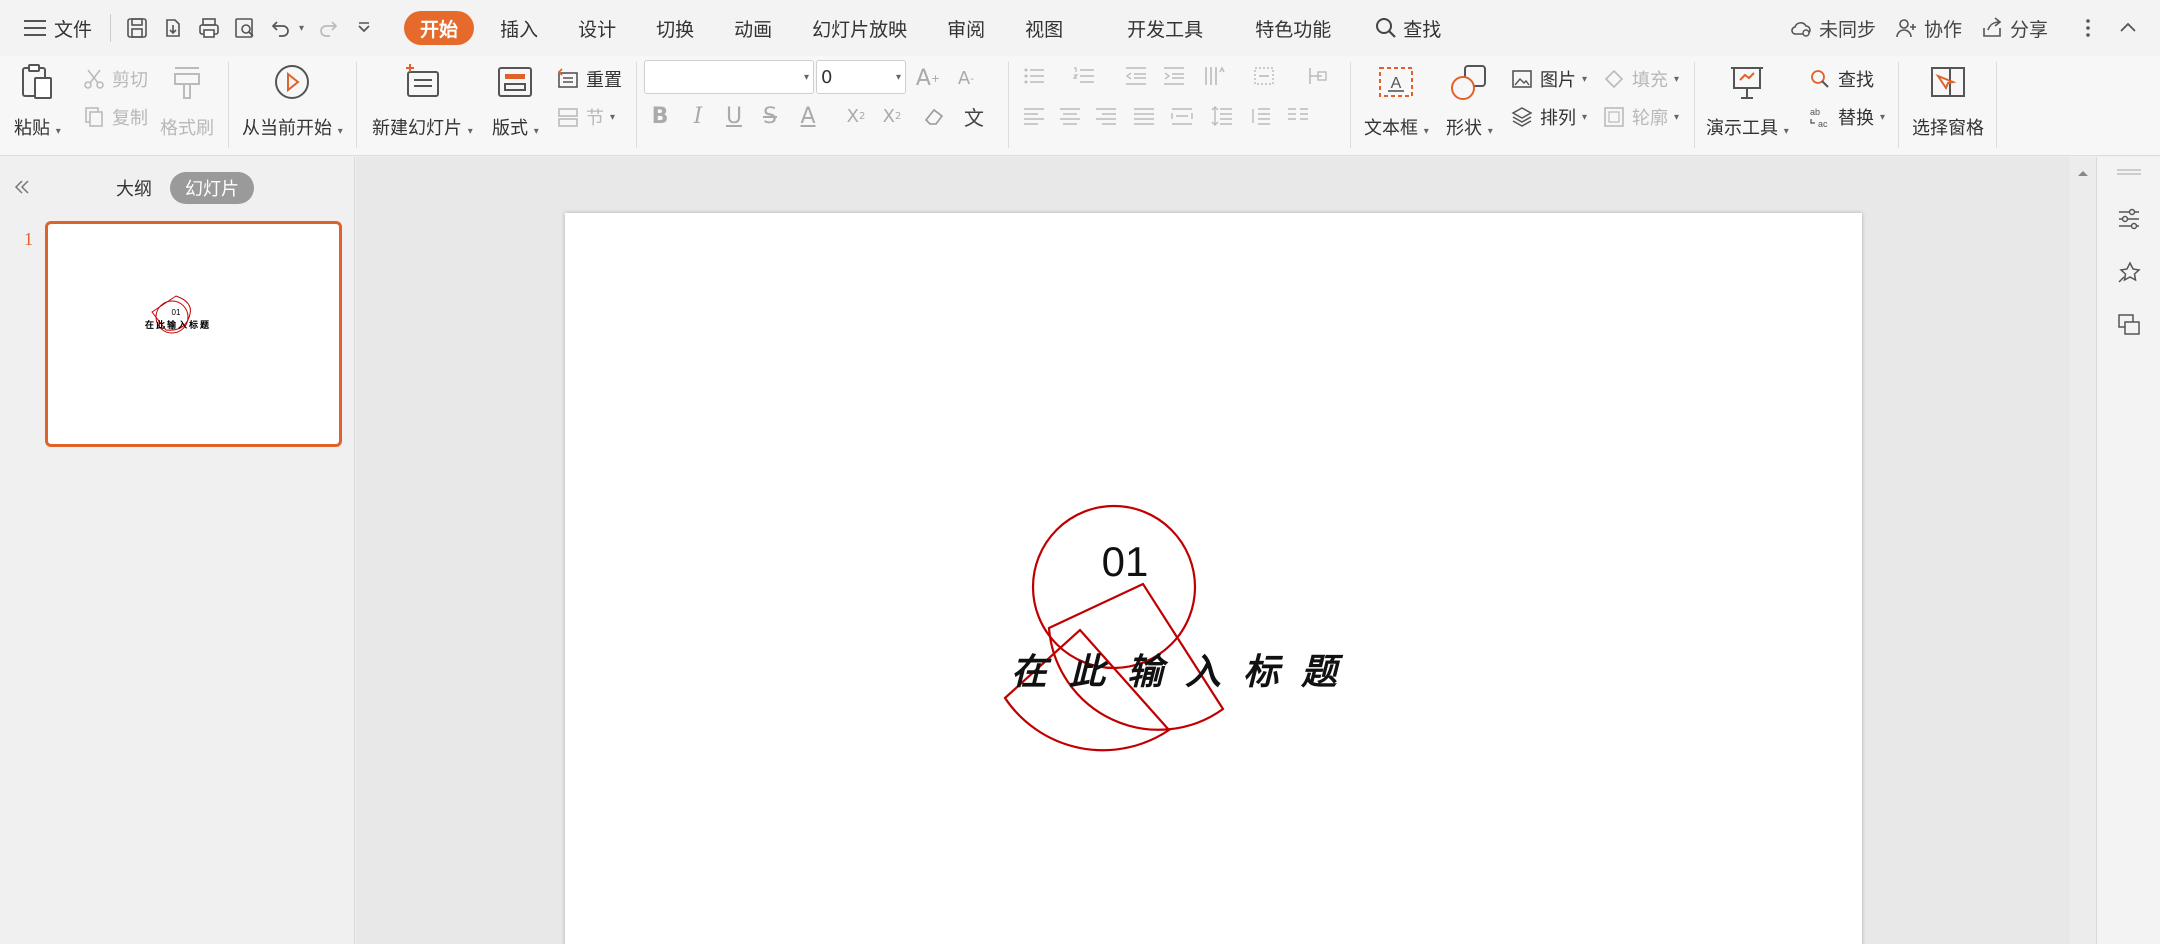  What do you see at coordinates (1070, 116) in the screenshot?
I see `align-center-icon` at bounding box center [1070, 116].